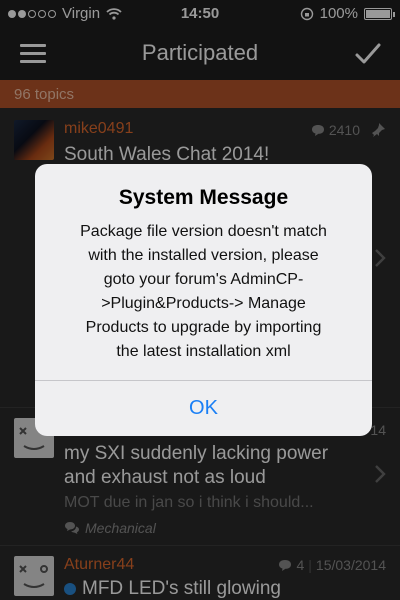  What do you see at coordinates (203, 197) in the screenshot?
I see `dialog-title: System Message` at bounding box center [203, 197].